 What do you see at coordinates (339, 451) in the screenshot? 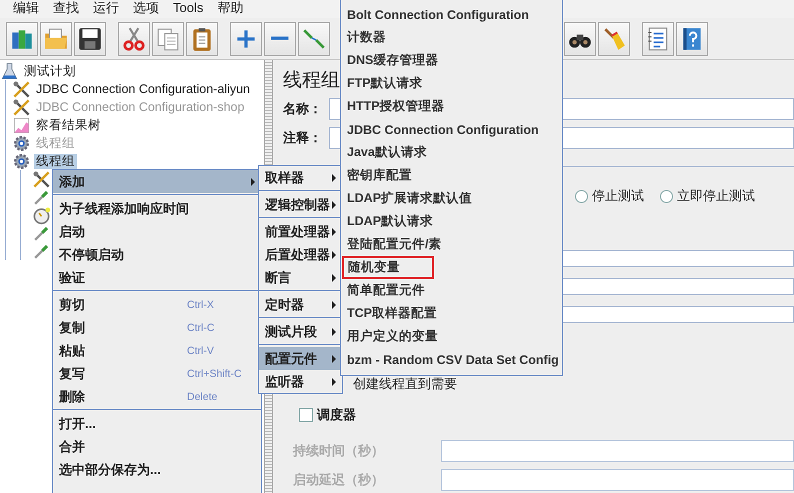
I see `field-label: 持续时间（秒）` at bounding box center [339, 451].